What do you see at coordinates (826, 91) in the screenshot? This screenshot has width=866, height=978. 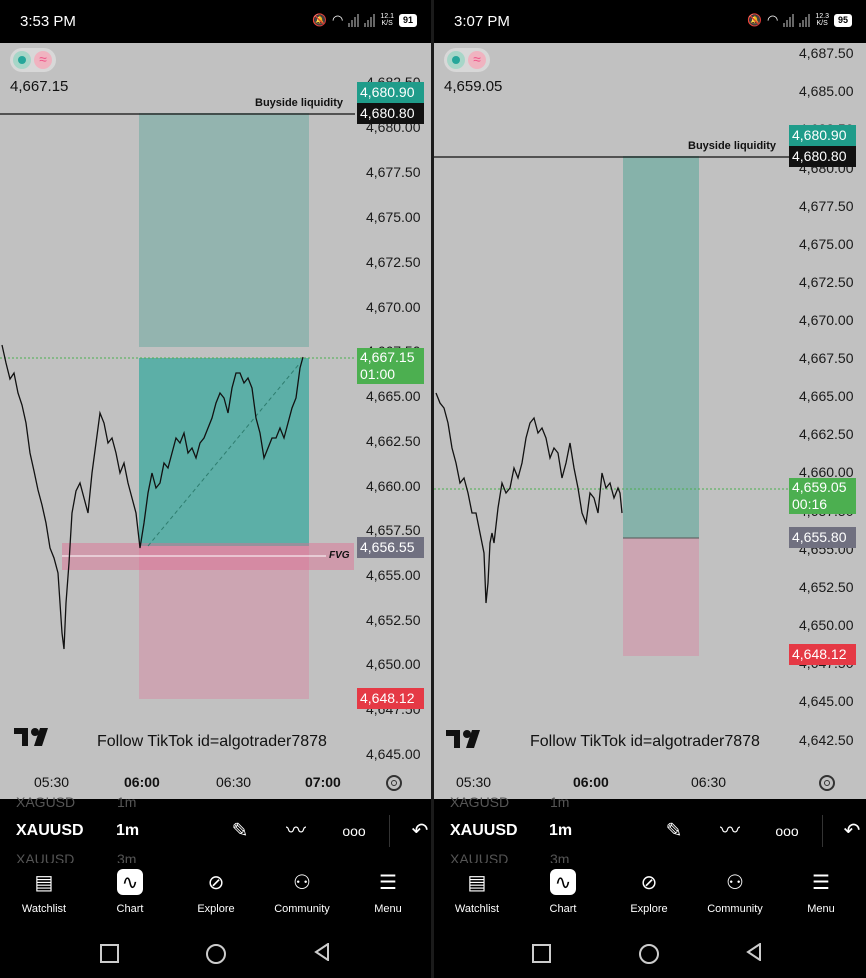 I see `y-axis-label: 4,685.00` at bounding box center [826, 91].